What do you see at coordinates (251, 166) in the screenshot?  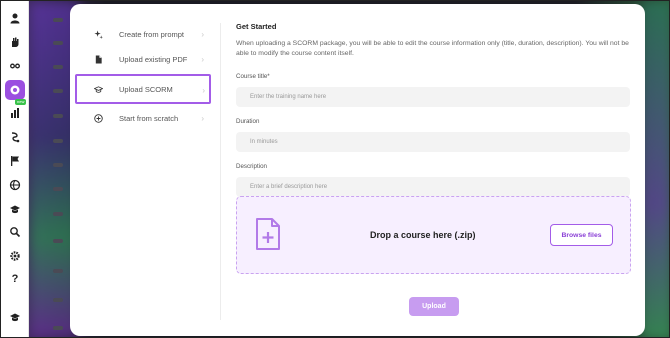 I see `description-label: Description` at bounding box center [251, 166].